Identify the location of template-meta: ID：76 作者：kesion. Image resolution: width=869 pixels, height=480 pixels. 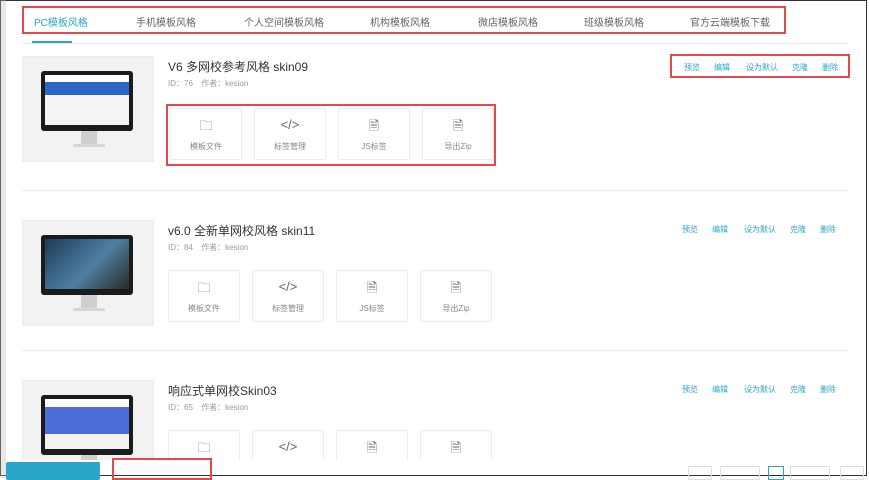
(211, 83).